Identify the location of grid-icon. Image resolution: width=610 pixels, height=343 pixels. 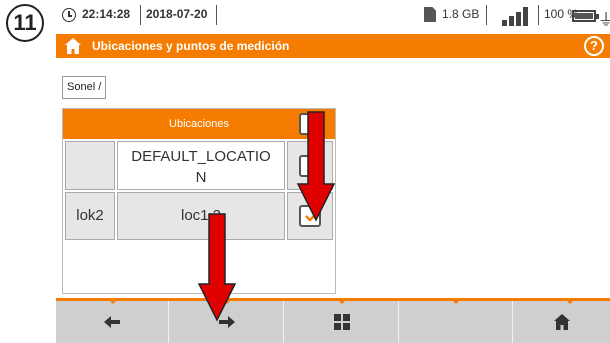
(341, 322).